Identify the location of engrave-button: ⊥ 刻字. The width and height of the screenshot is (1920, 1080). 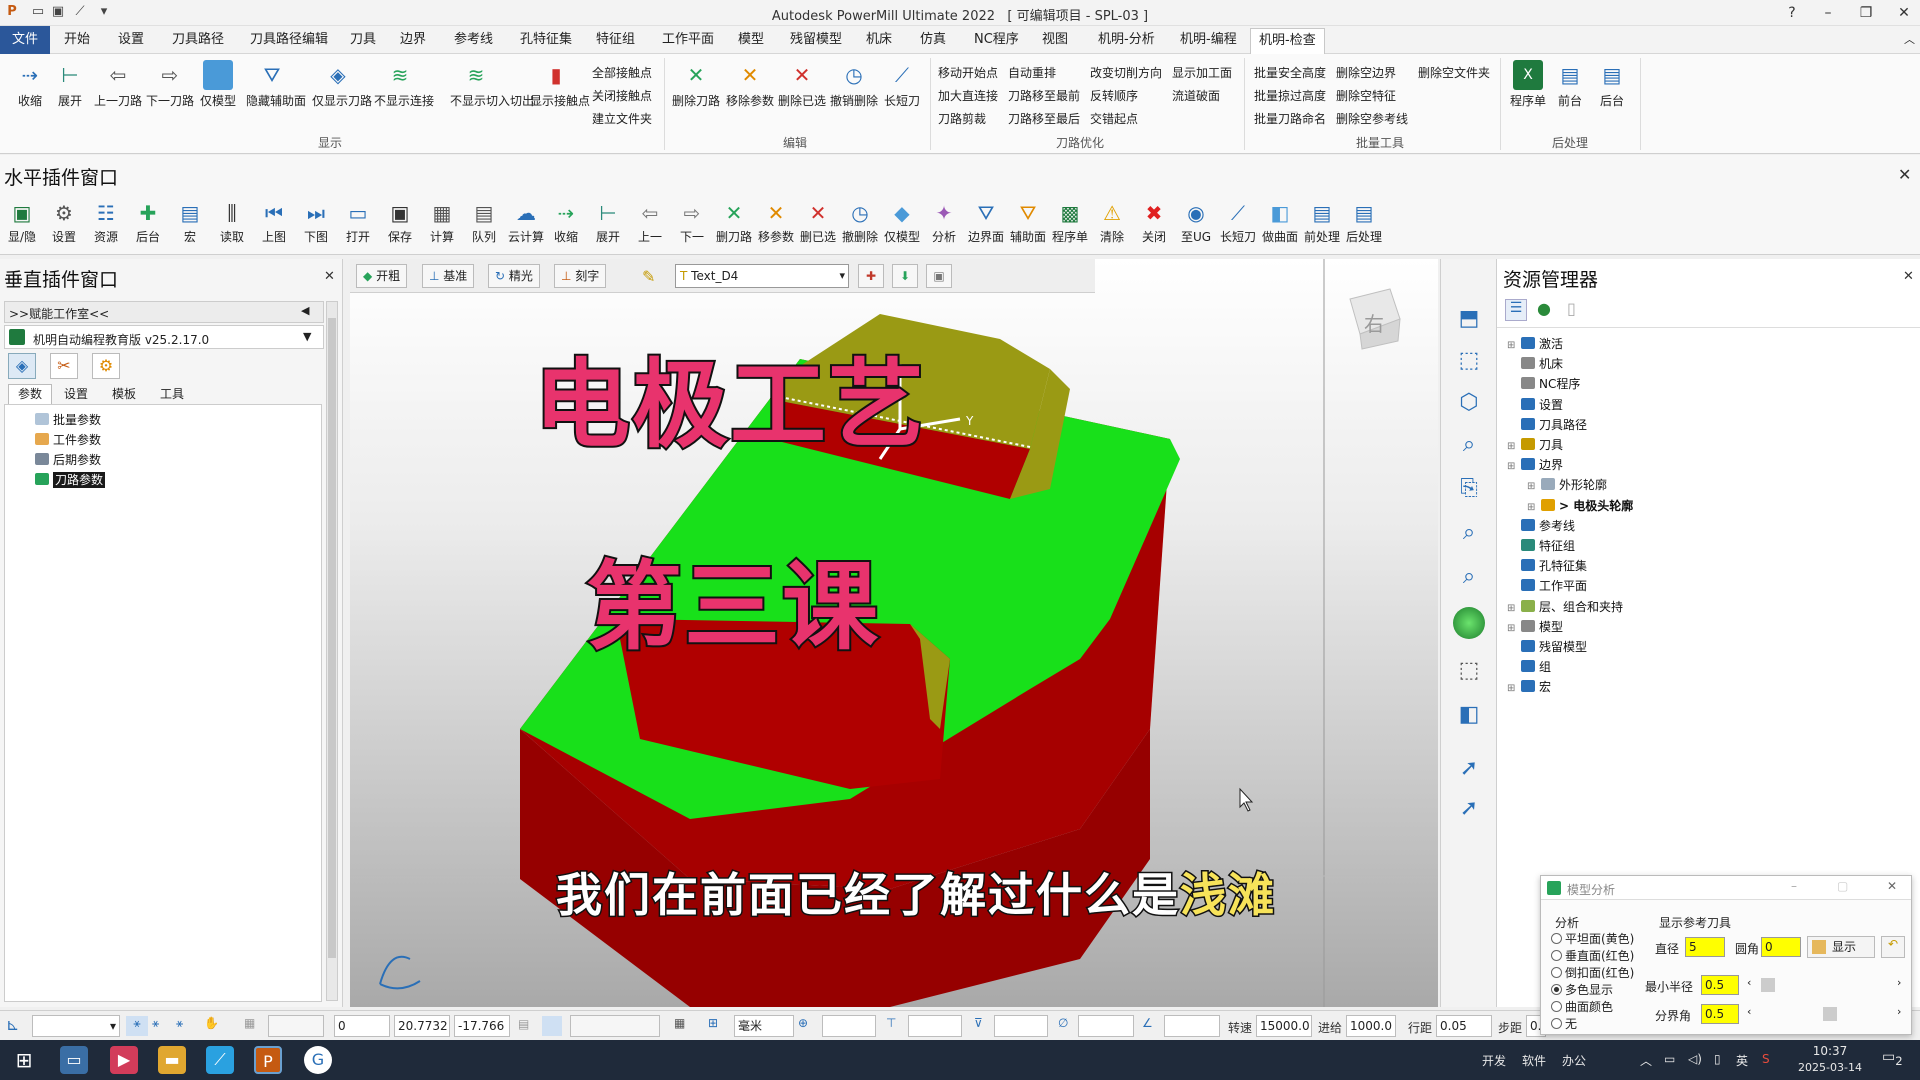
(580, 276).